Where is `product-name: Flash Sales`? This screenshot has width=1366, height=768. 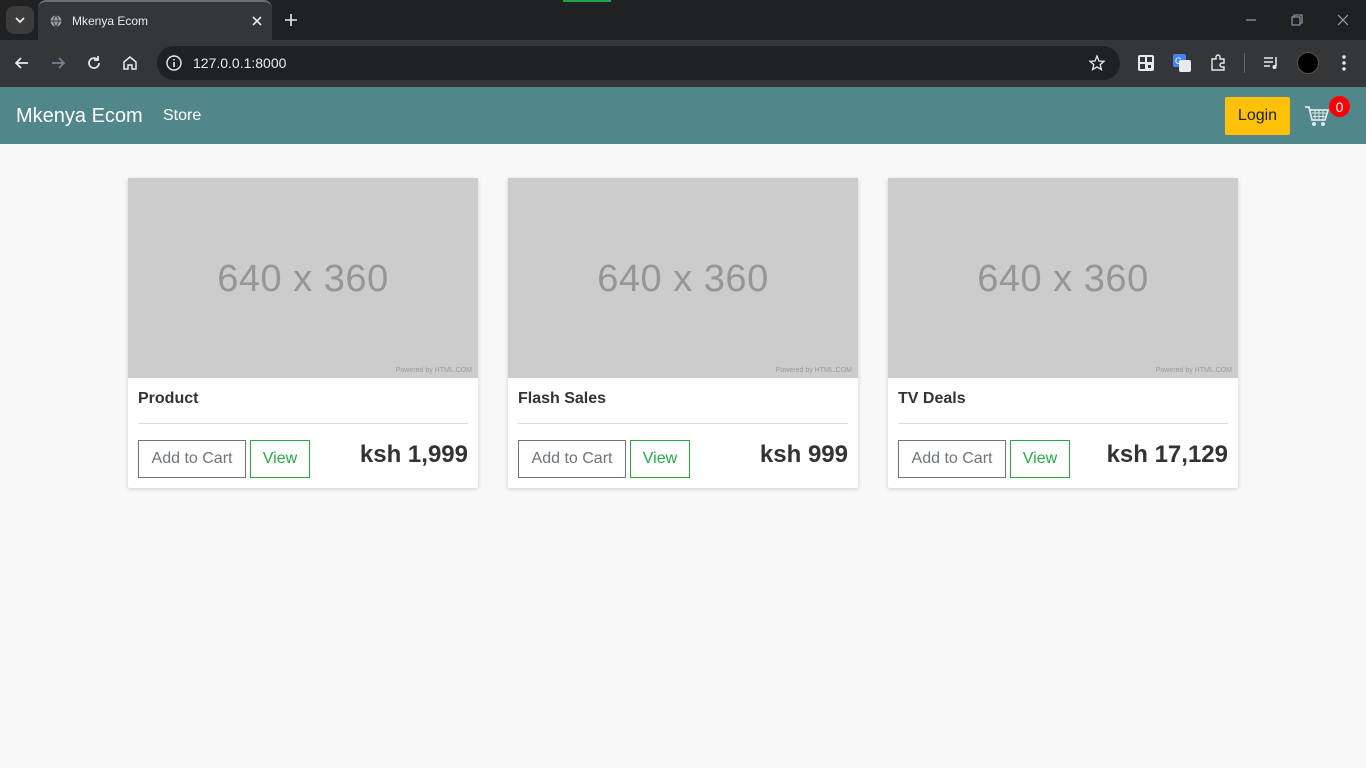 product-name: Flash Sales is located at coordinates (562, 398).